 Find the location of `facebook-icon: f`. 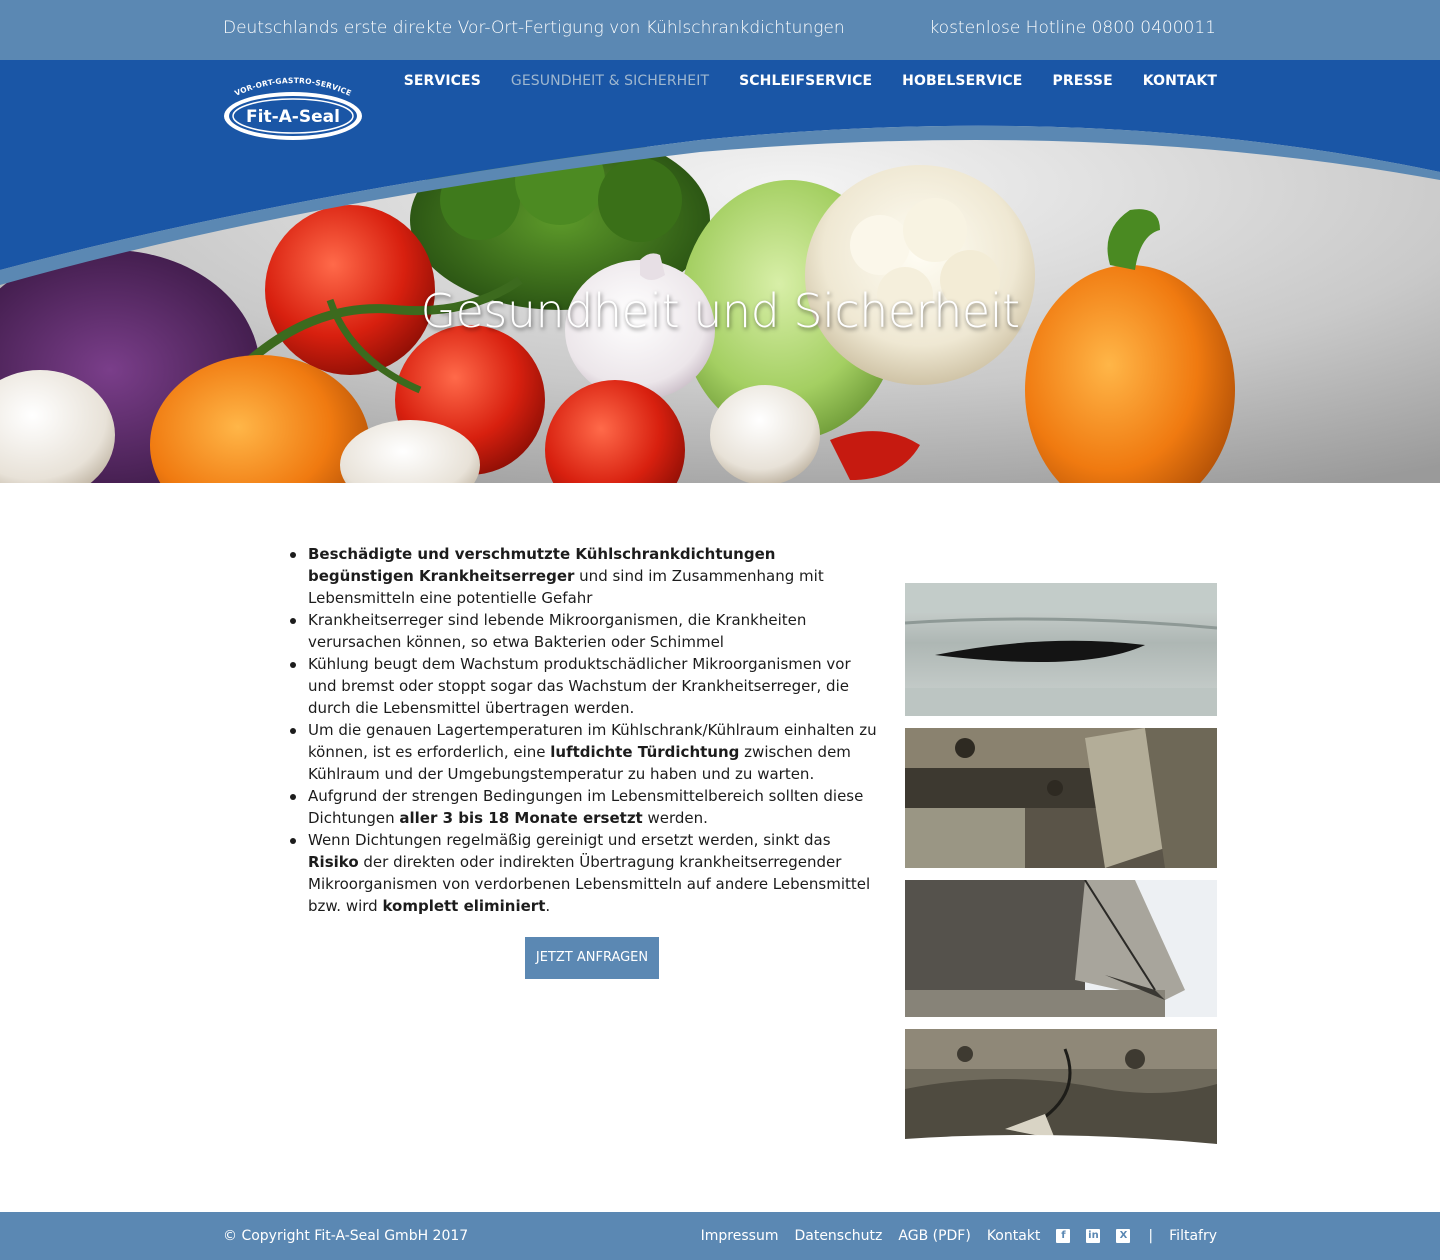

facebook-icon: f is located at coordinates (1063, 1236).